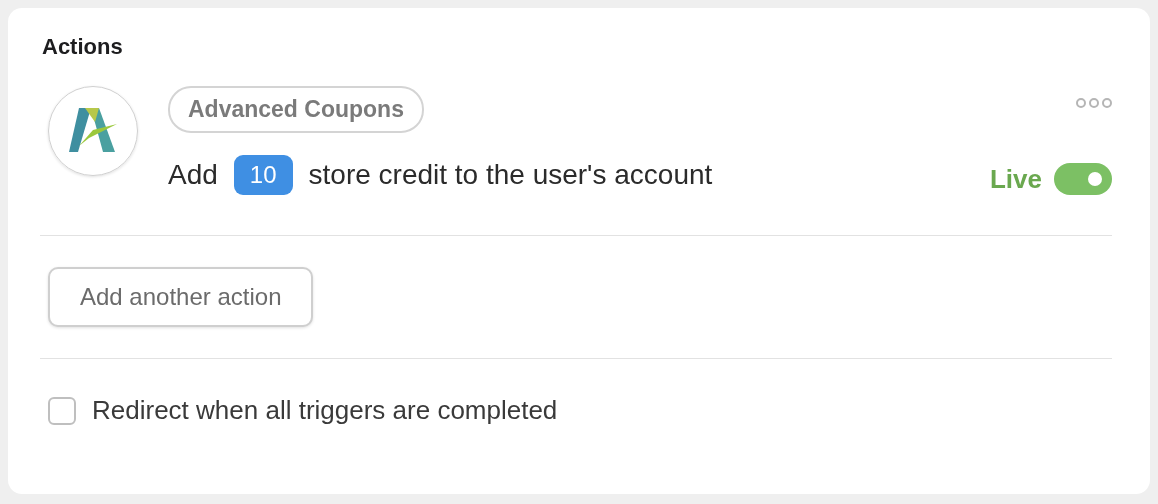 The height and width of the screenshot is (504, 1158). Describe the element at coordinates (62, 410) in the screenshot. I see `redirect-checkbox` at that location.